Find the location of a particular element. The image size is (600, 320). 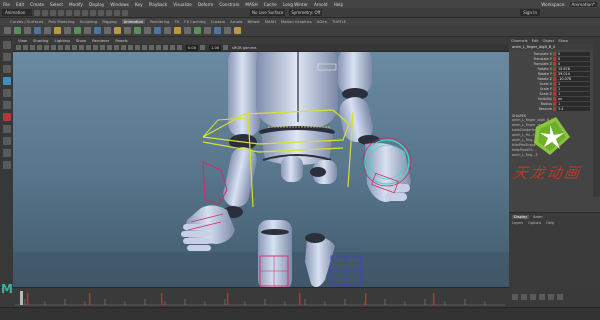

menu-long-winter: Long Winter is located at coordinates (295, 4).